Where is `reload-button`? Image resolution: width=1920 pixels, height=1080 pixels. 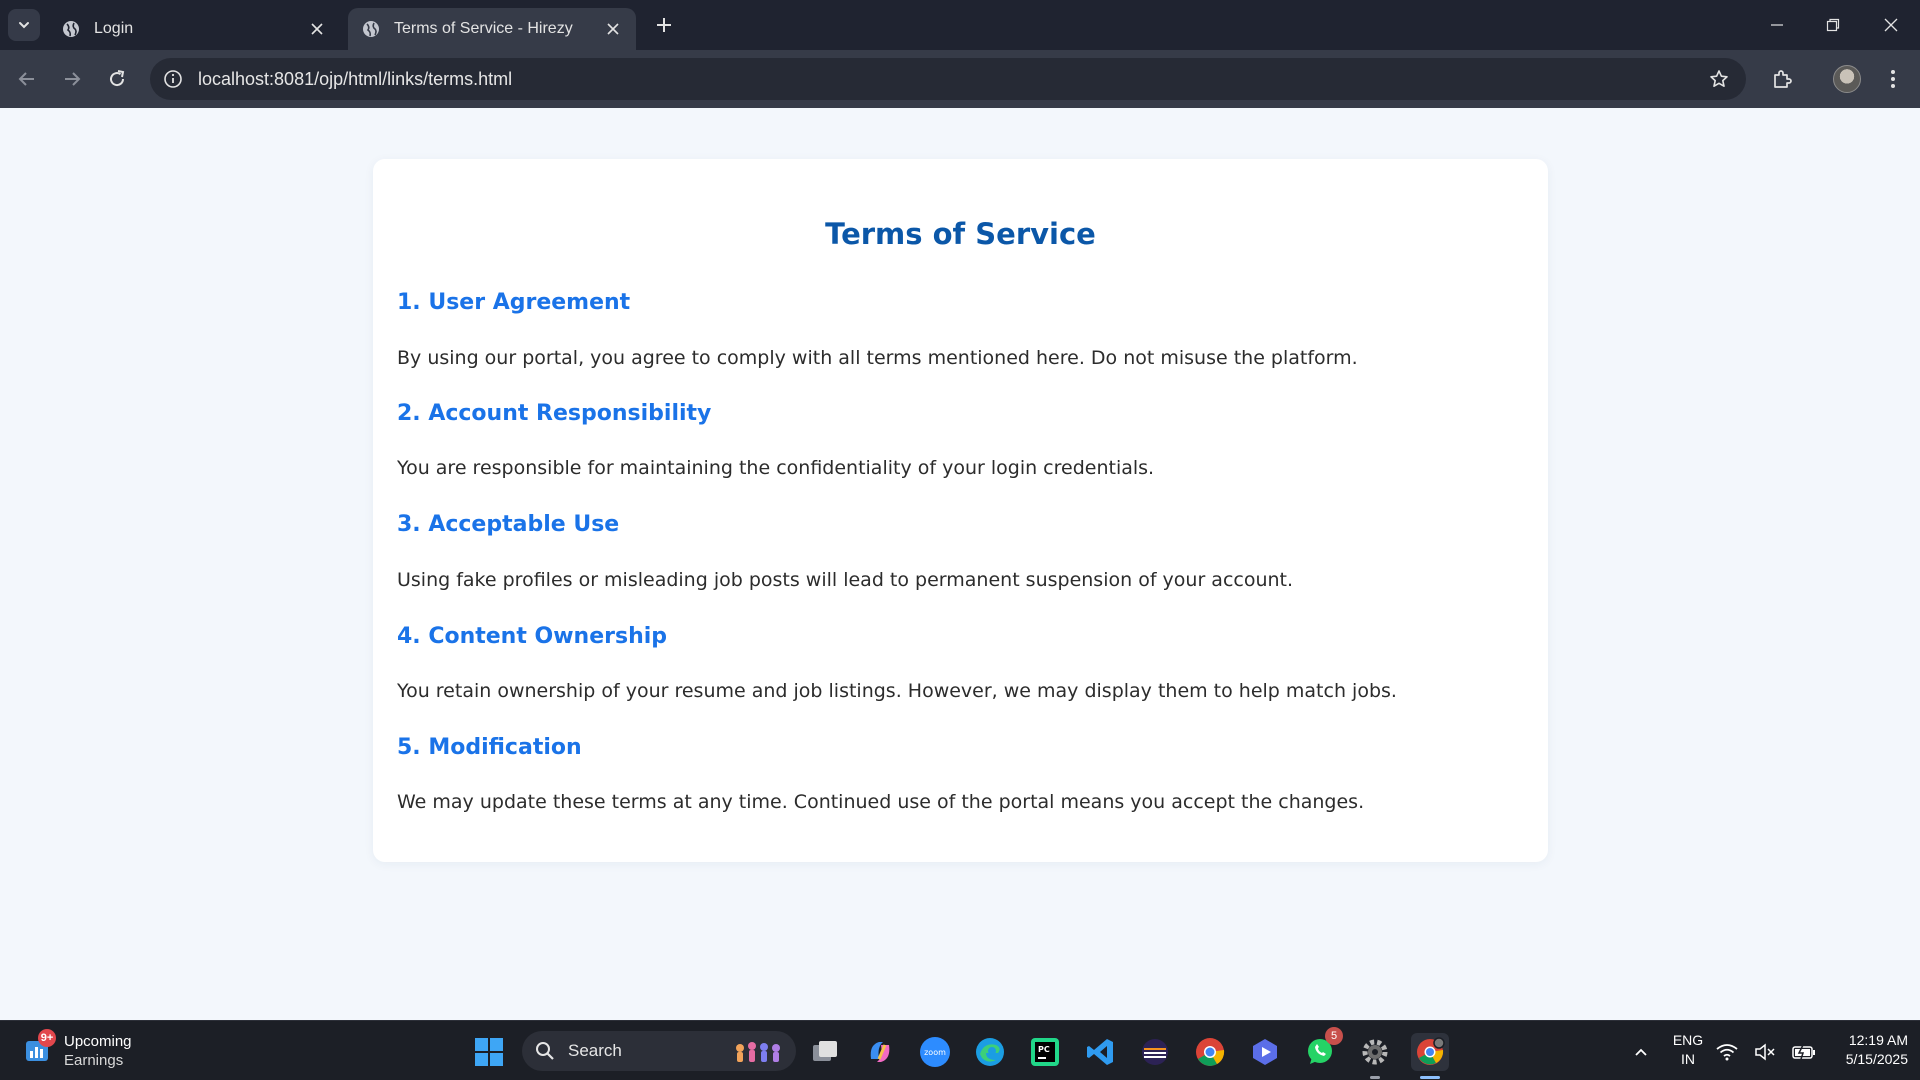
reload-button is located at coordinates (117, 79).